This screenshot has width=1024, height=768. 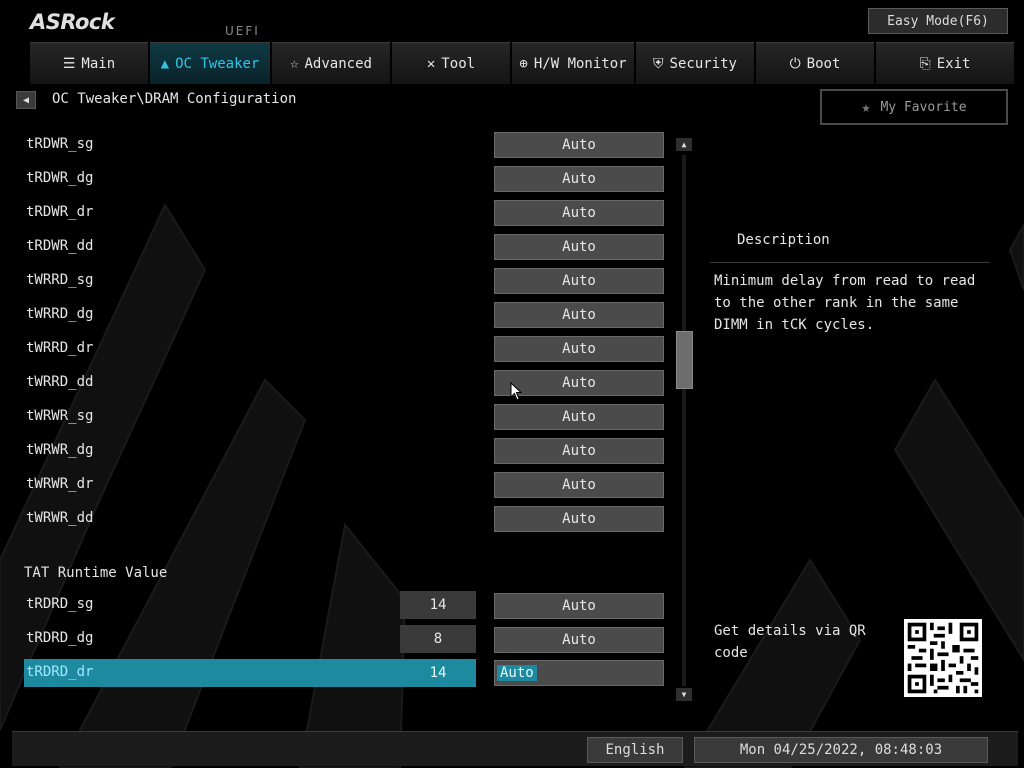 I want to click on tab-label: OC Tweaker, so click(x=217, y=63).